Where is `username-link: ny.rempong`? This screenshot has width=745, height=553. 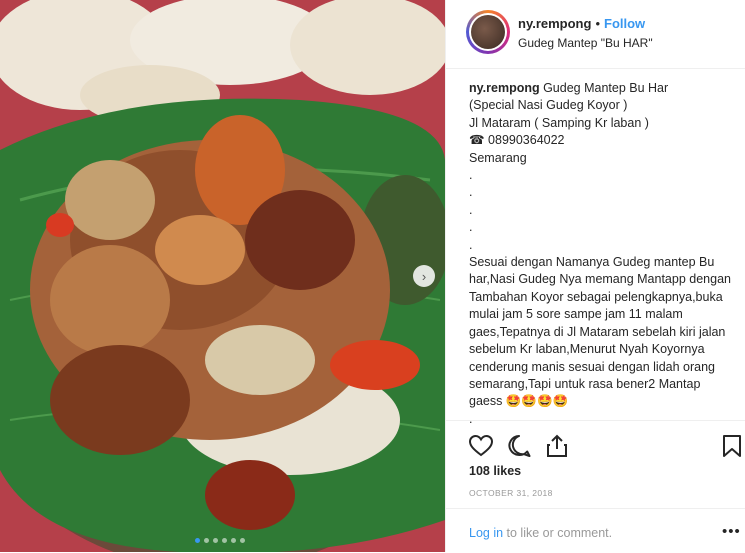
username-link: ny.rempong is located at coordinates (554, 23).